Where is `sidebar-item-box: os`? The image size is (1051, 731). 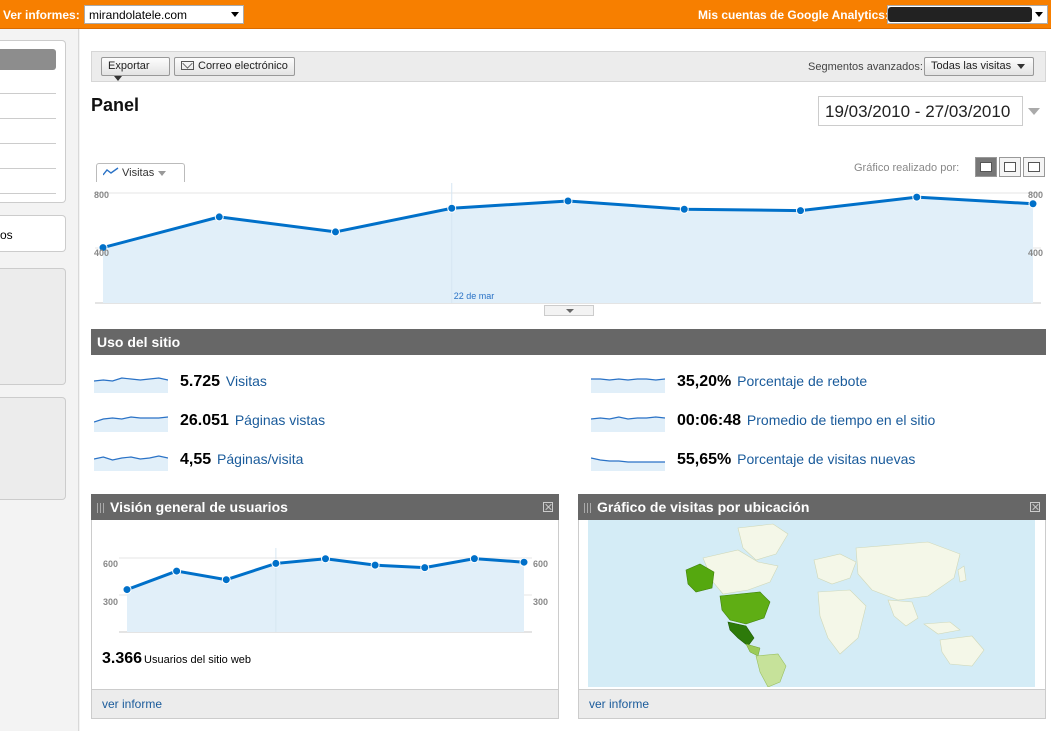
sidebar-item-box: os is located at coordinates (33, 233).